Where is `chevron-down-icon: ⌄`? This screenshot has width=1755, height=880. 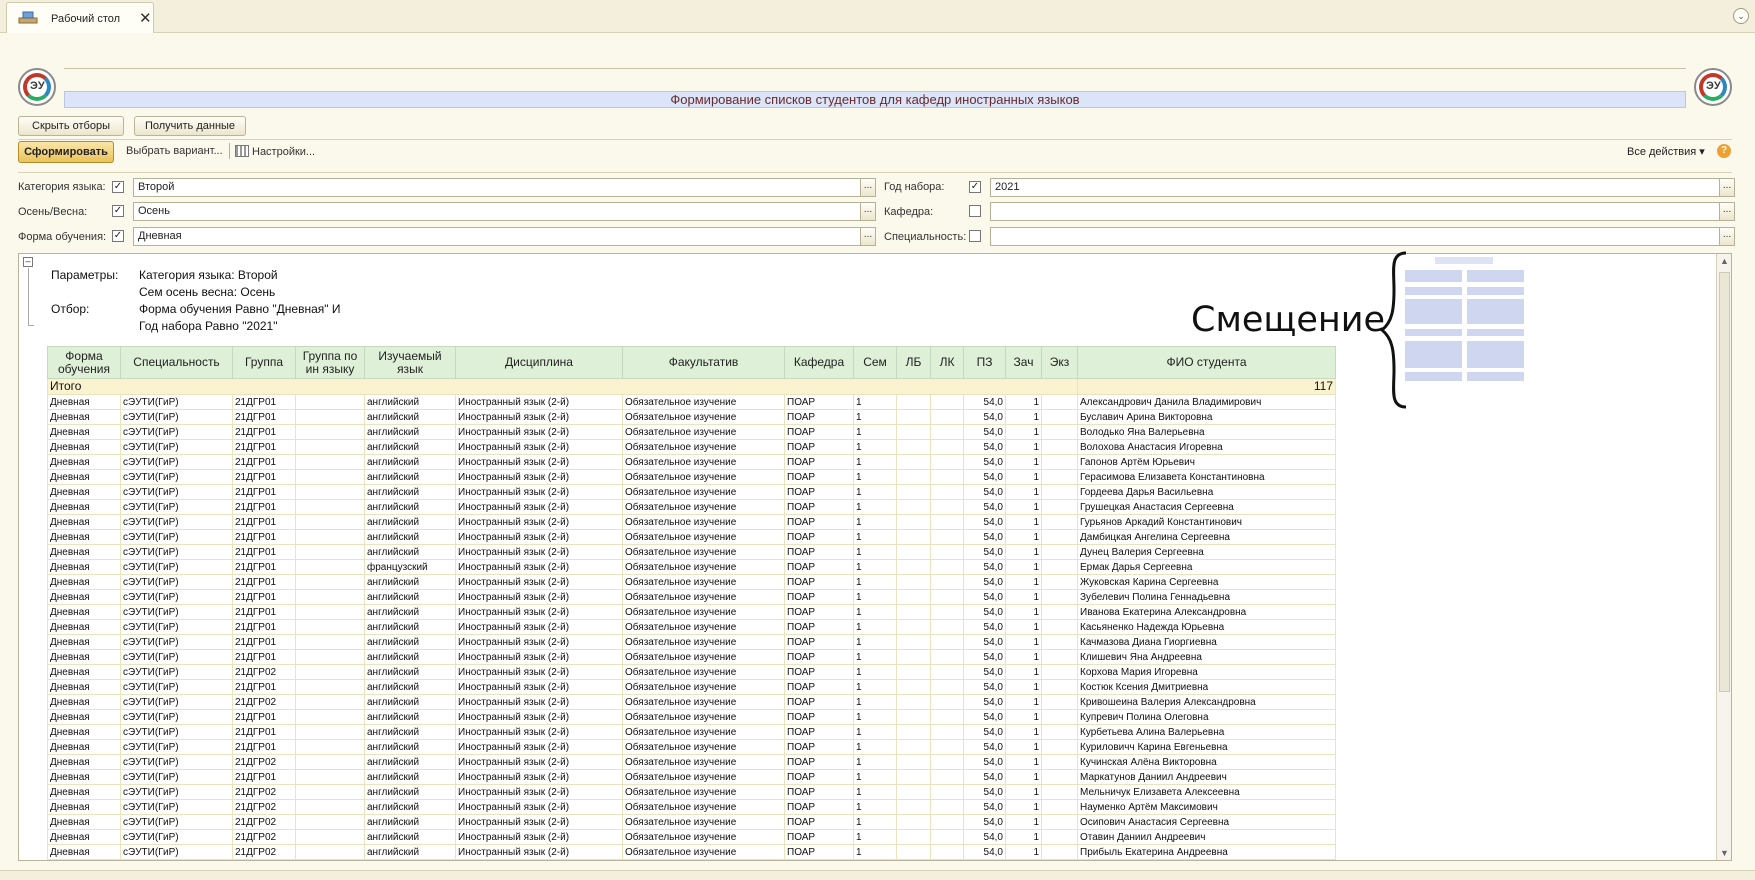
chevron-down-icon: ⌄ is located at coordinates (1741, 16).